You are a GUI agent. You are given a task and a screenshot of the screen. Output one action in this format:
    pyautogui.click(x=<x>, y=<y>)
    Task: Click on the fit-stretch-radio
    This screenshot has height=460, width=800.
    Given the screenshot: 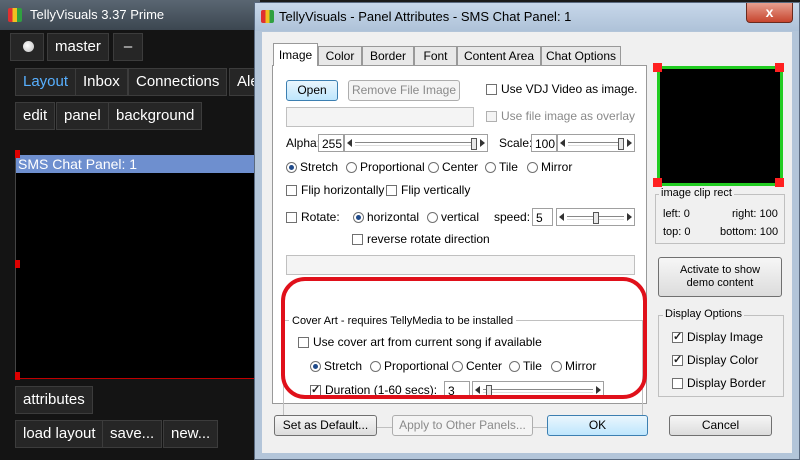 What is the action you would take?
    pyautogui.click(x=291, y=167)
    